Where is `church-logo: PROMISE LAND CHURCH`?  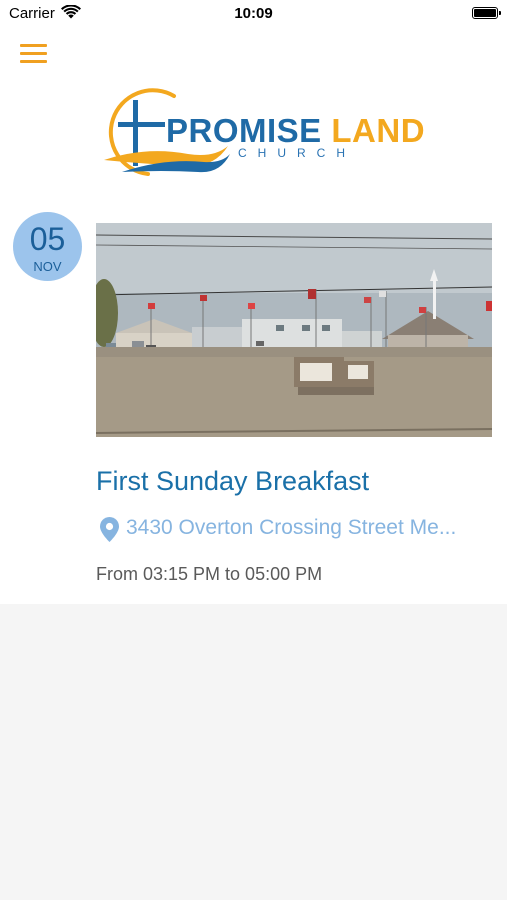 church-logo: PROMISE LAND CHURCH is located at coordinates (260, 133).